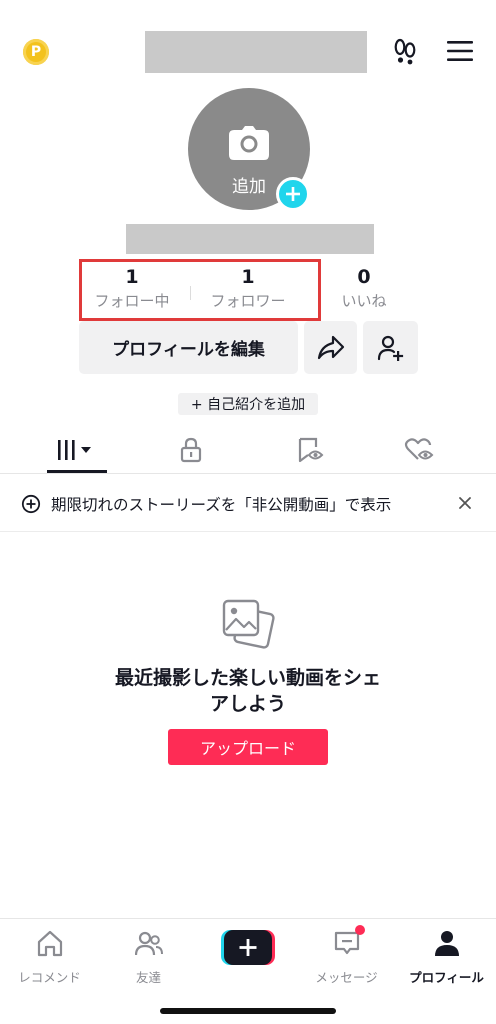 The height and width of the screenshot is (1024, 496). Describe the element at coordinates (364, 301) in the screenshot. I see `likes-label: いいね` at that location.